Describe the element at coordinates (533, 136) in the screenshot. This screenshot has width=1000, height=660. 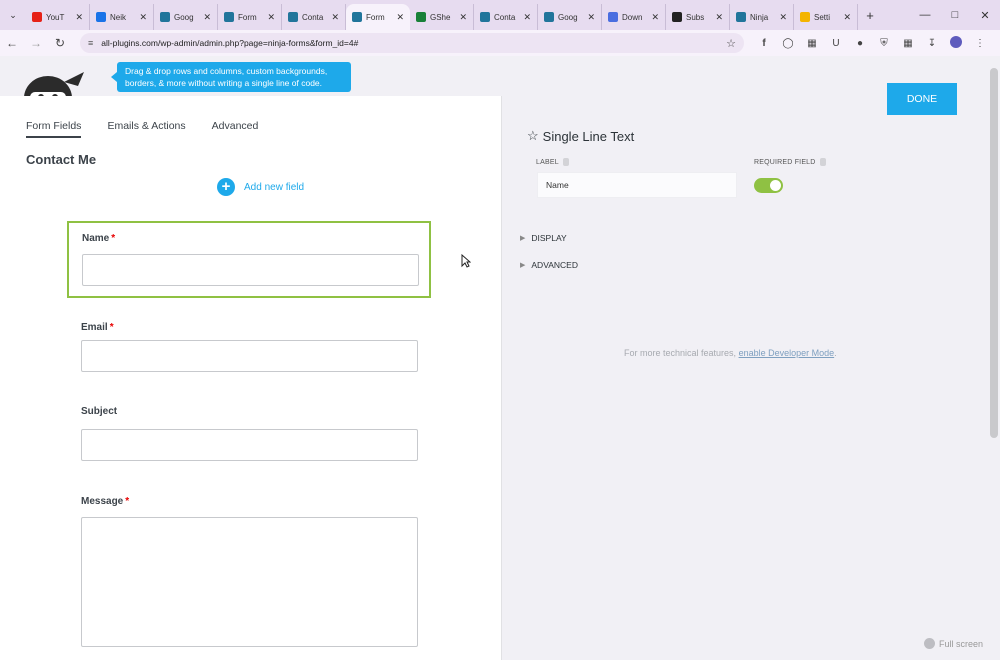
I see `star-outline-icon: ☆` at that location.